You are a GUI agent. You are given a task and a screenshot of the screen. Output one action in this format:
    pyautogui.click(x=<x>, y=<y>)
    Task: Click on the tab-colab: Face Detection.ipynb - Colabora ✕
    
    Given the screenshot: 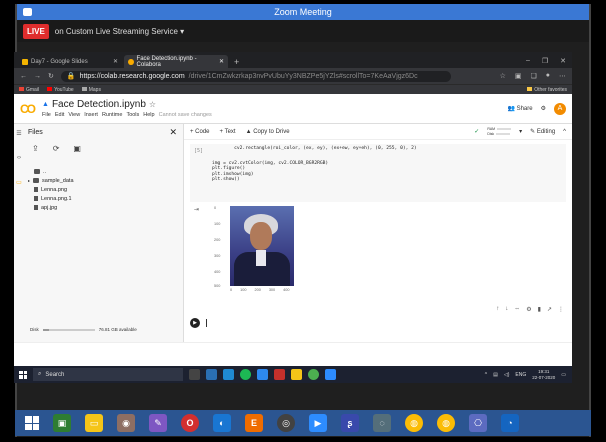 What is the action you would take?
    pyautogui.click(x=176, y=61)
    